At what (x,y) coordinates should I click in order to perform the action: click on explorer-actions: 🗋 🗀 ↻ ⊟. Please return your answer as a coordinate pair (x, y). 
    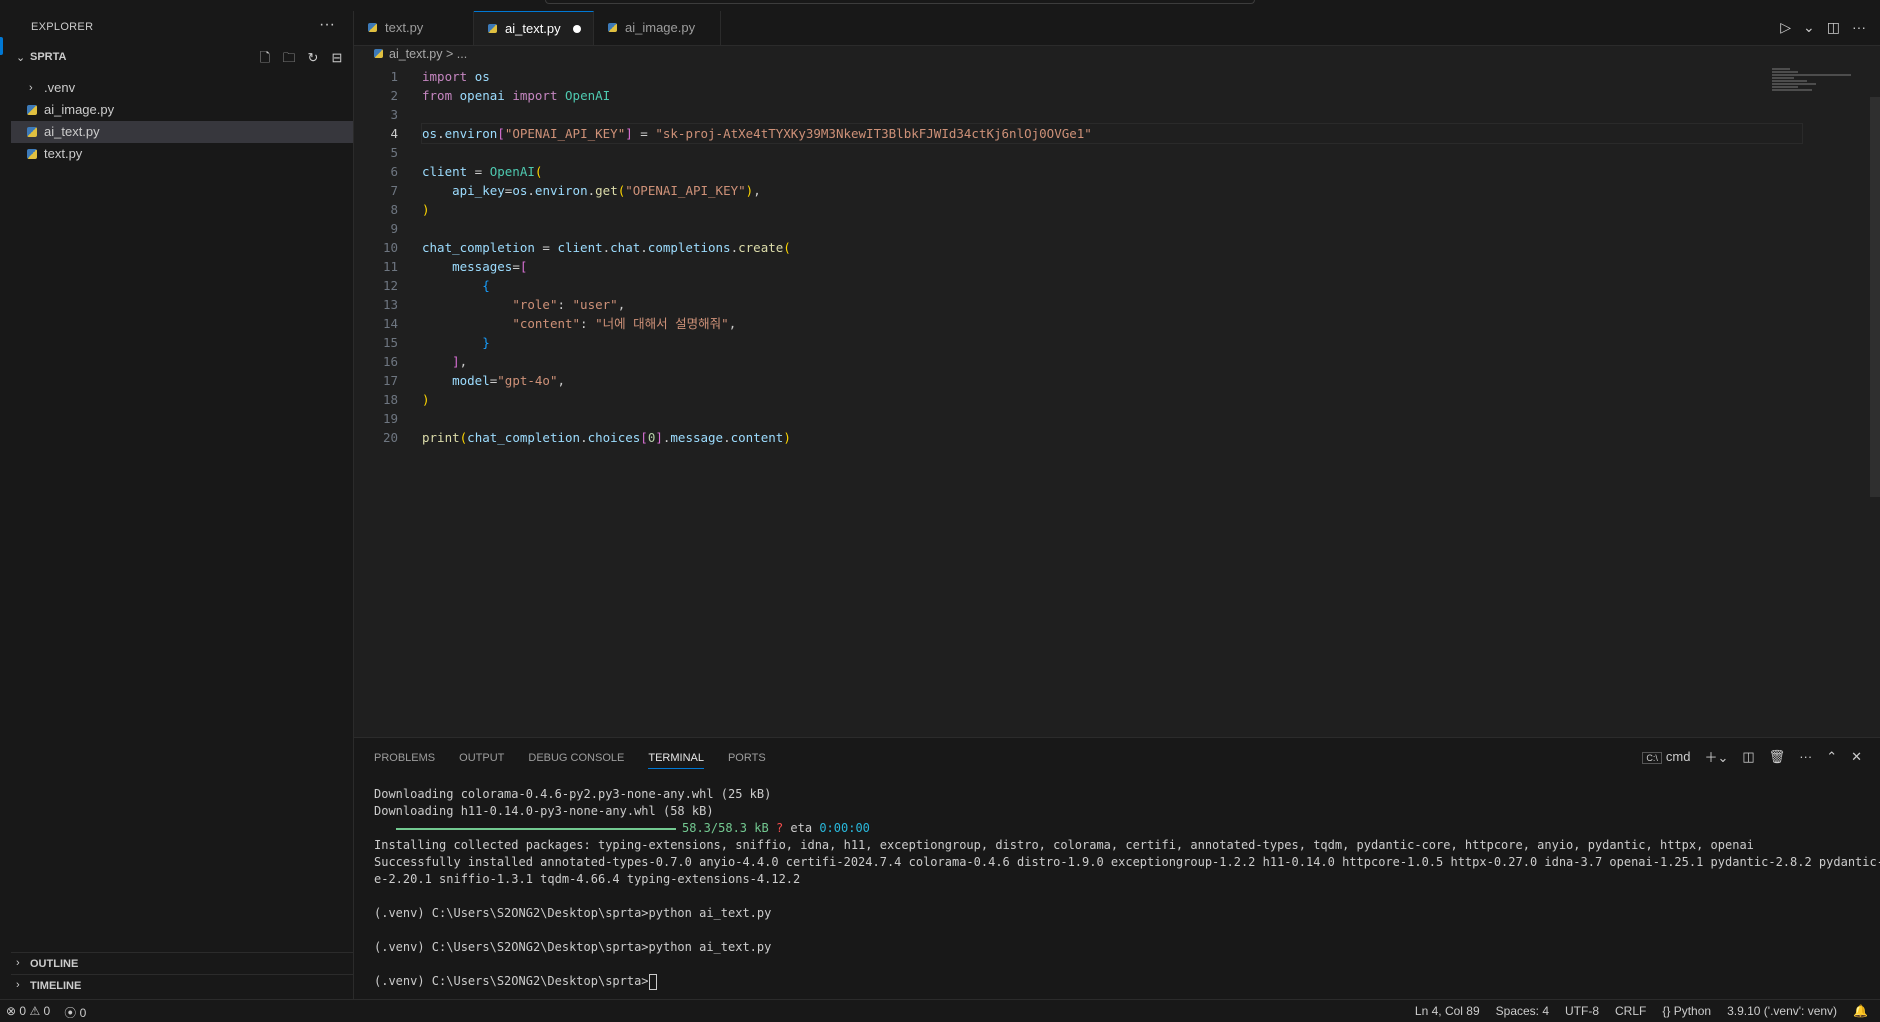
    Looking at the image, I should click on (301, 58).